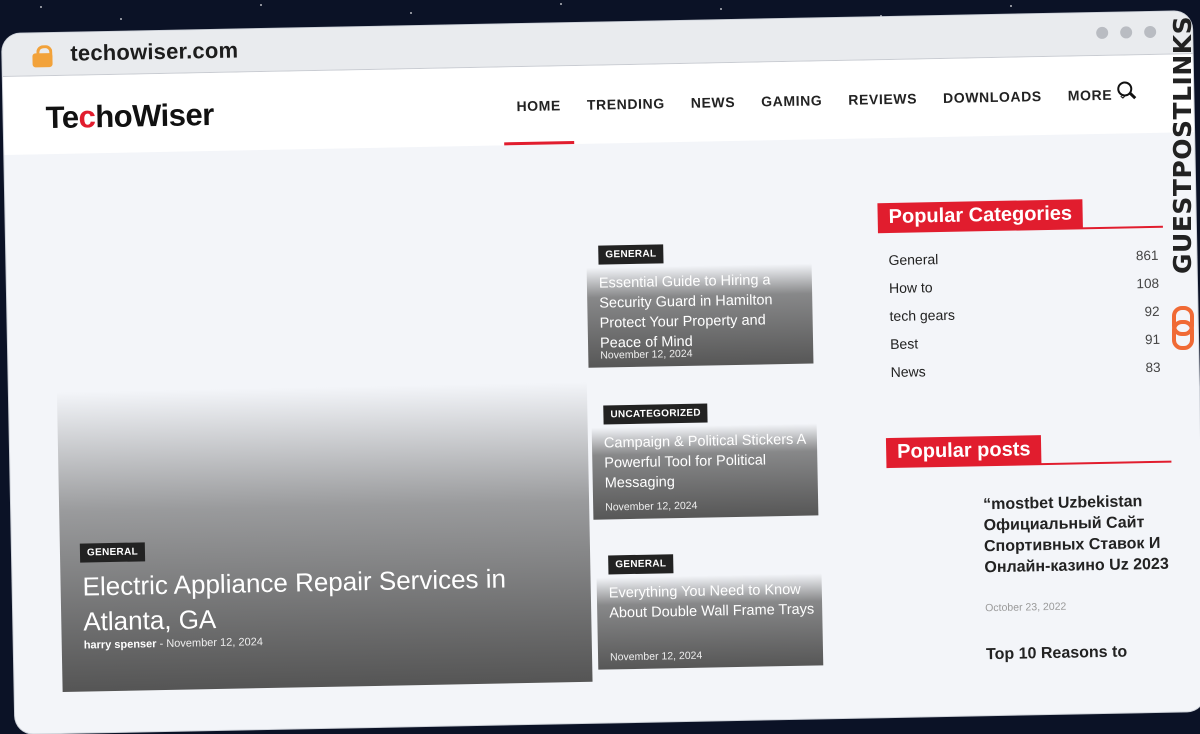  Describe the element at coordinates (791, 101) in the screenshot. I see `nav-gaming: GAMING` at that location.